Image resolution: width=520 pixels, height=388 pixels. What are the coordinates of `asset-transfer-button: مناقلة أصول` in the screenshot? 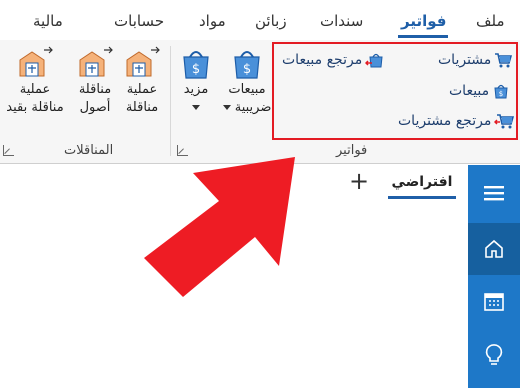 It's located at (95, 81).